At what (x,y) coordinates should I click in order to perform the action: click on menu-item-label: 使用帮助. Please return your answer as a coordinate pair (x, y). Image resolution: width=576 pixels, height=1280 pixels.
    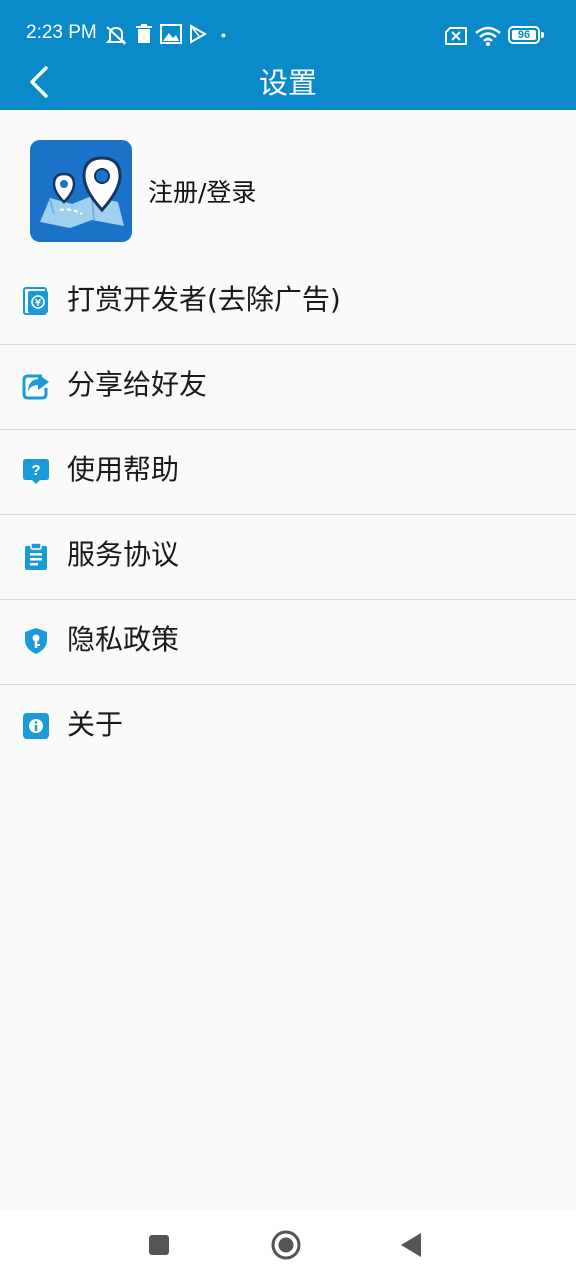
    Looking at the image, I should click on (123, 469).